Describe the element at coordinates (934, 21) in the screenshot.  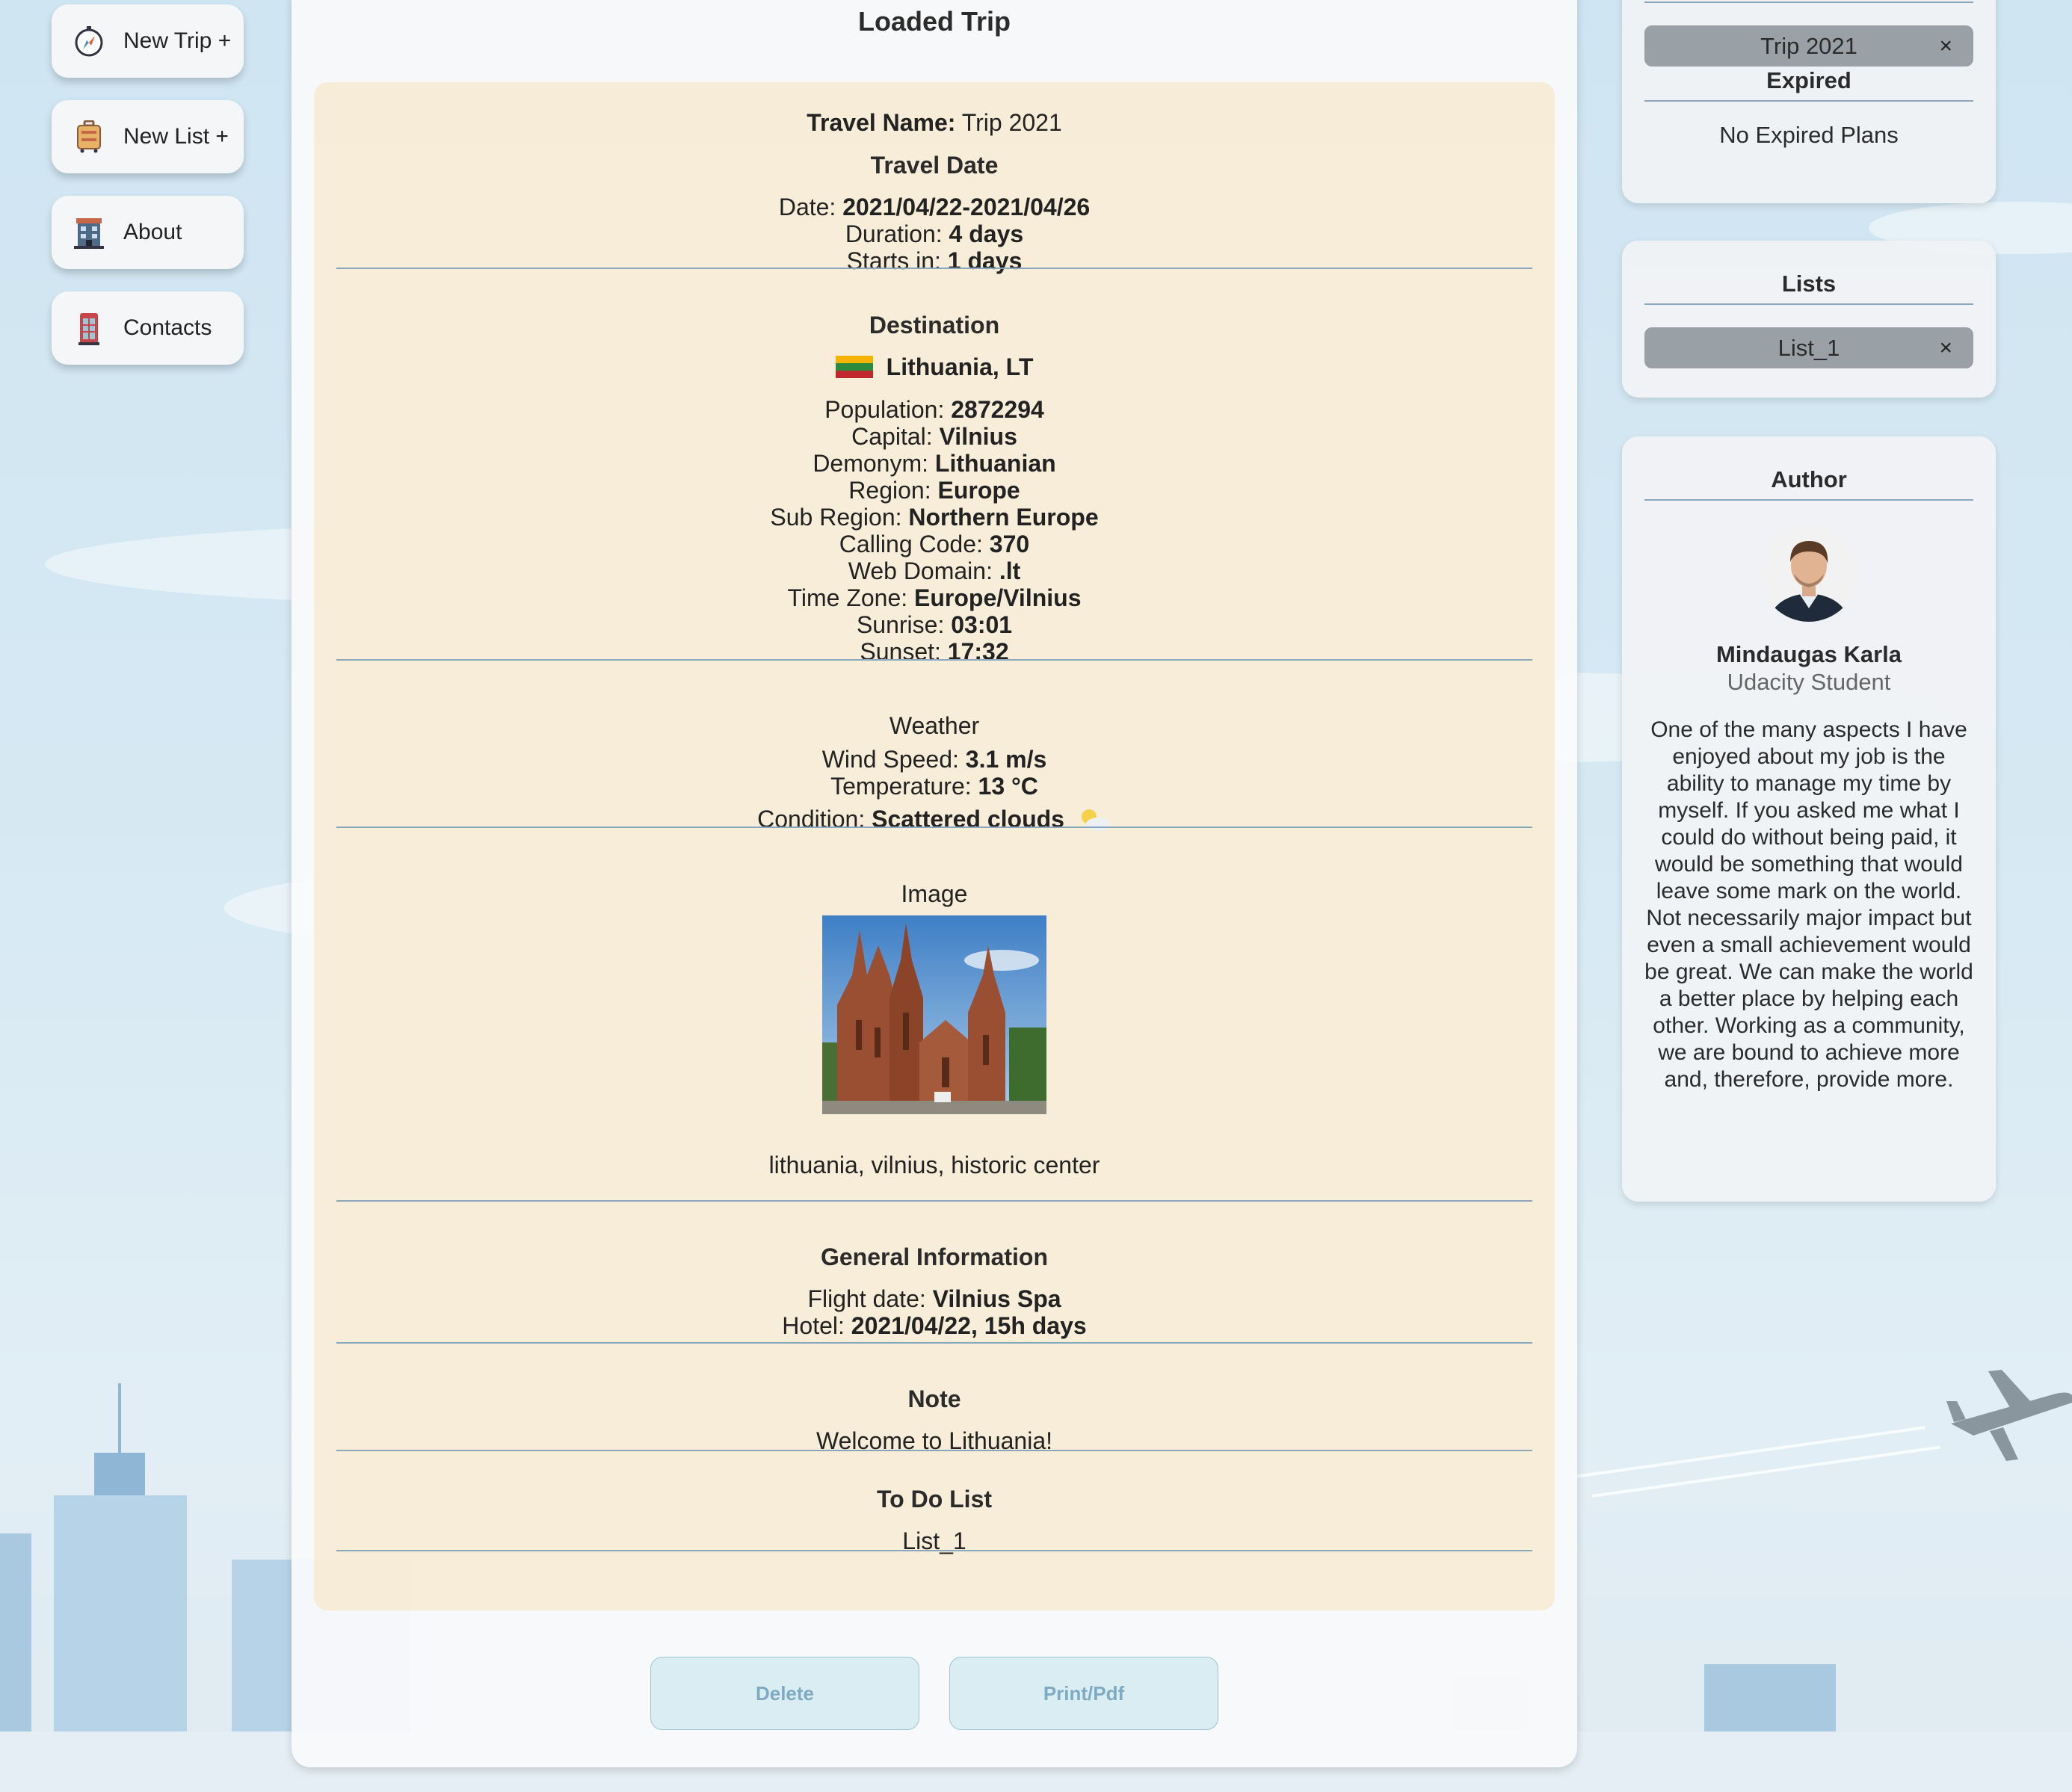
I see `page-title: Loaded Trip` at that location.